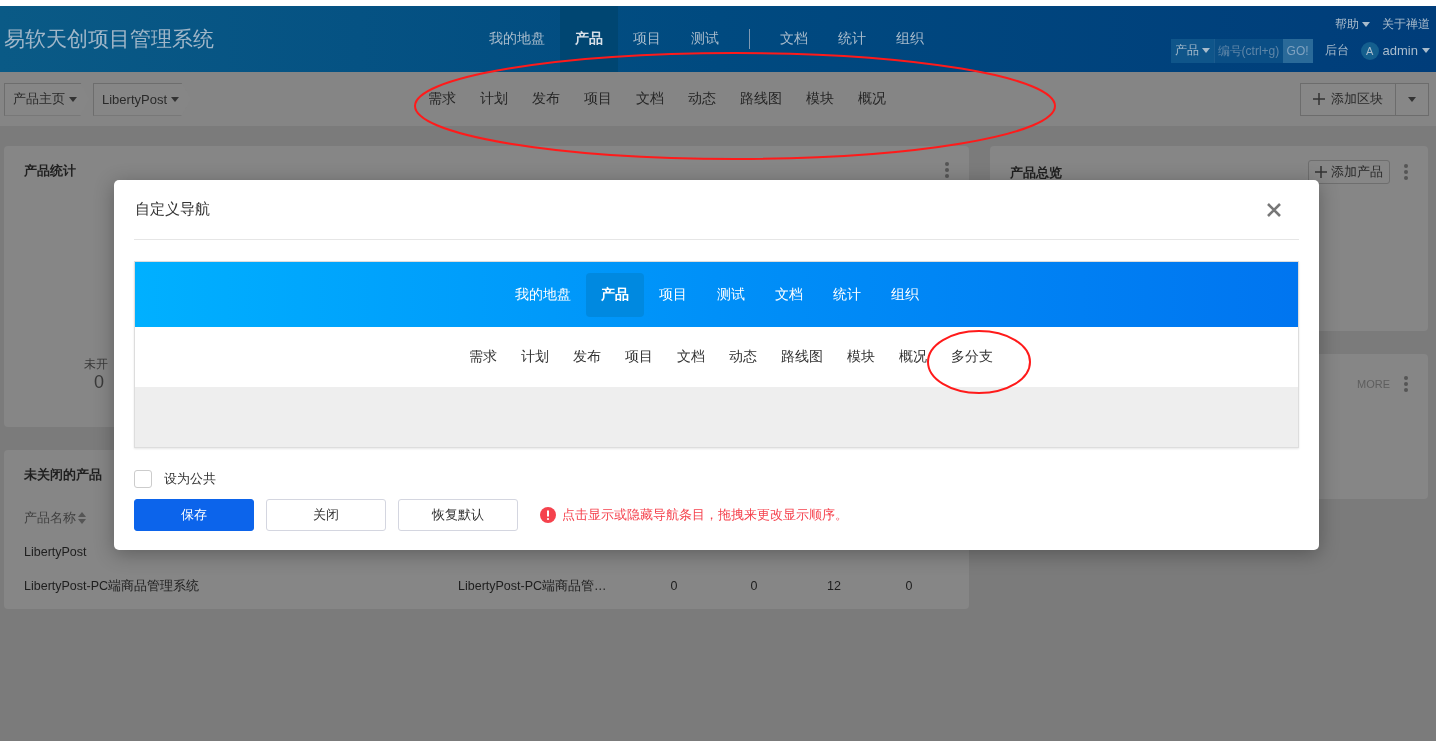 This screenshot has width=1436, height=741. What do you see at coordinates (109, 39) in the screenshot?
I see `app-title: 易软天创项目管理系统` at bounding box center [109, 39].